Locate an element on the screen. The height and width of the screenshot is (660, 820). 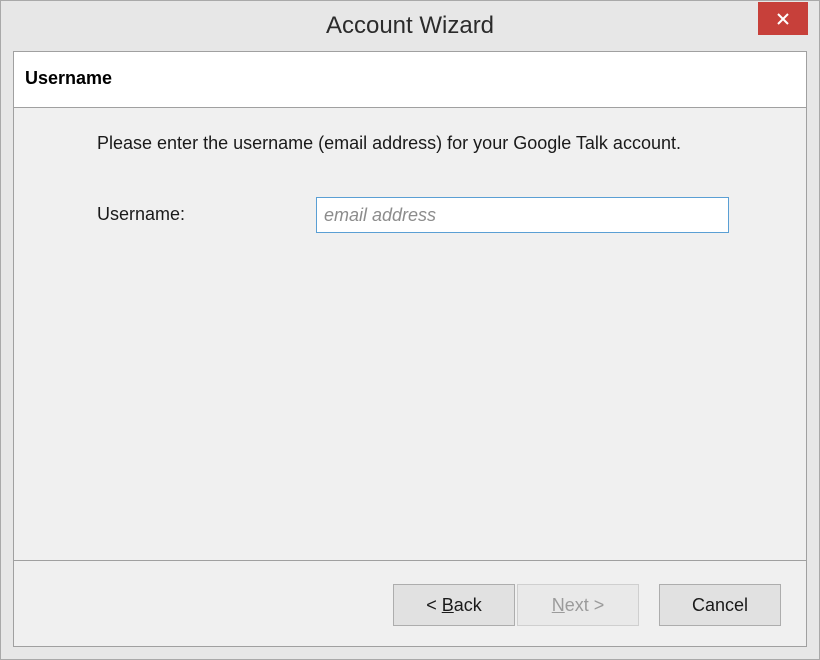
window-title: Account Wizard is located at coordinates (410, 25).